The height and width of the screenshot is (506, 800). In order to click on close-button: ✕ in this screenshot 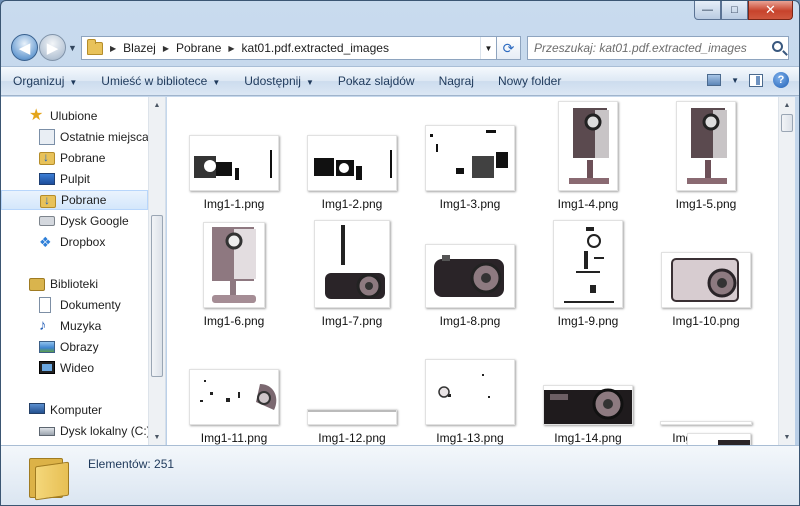, I will do `click(770, 10)`.